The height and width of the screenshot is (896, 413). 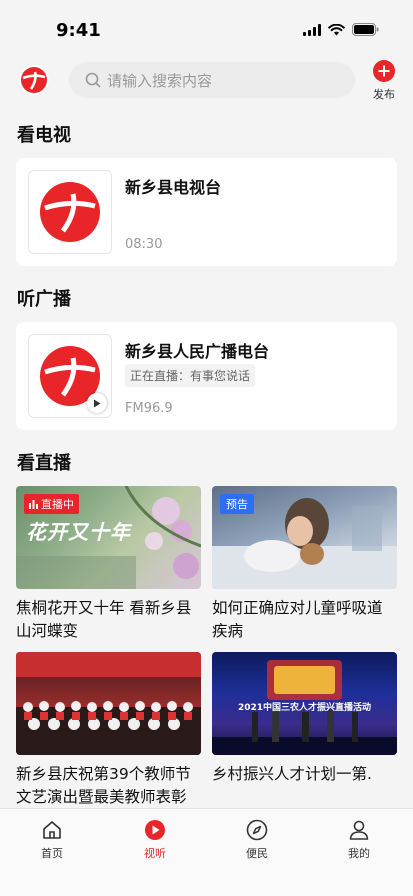 I want to click on section-title-radio: 听广播, so click(x=44, y=299).